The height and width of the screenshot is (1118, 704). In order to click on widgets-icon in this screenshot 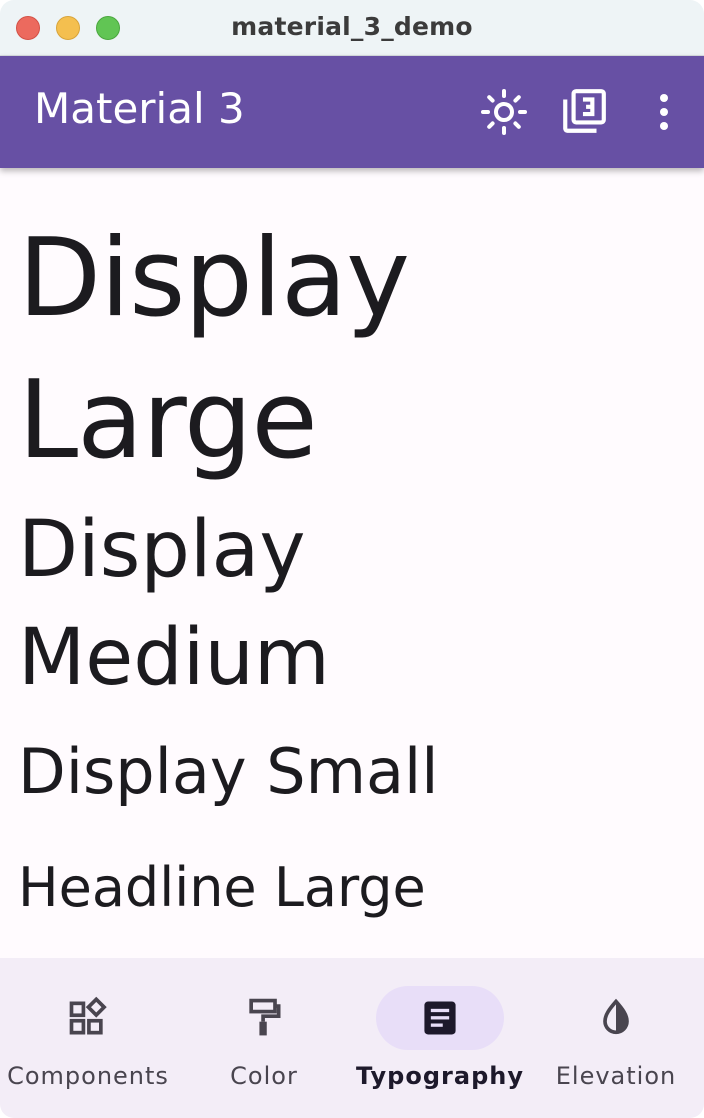, I will do `click(88, 1015)`.